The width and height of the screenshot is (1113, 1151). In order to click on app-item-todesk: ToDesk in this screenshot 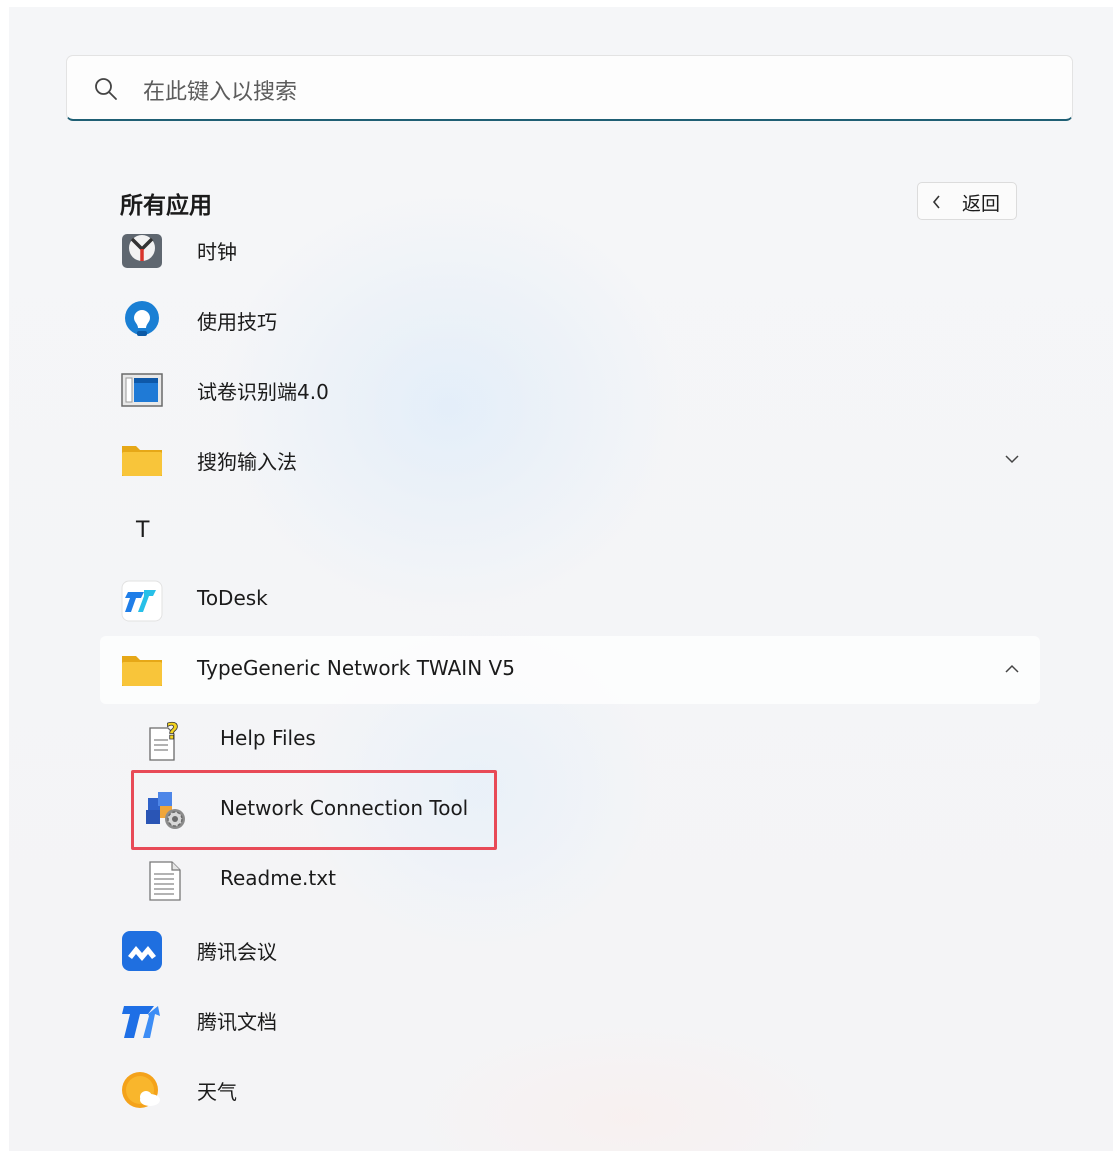, I will do `click(570, 600)`.